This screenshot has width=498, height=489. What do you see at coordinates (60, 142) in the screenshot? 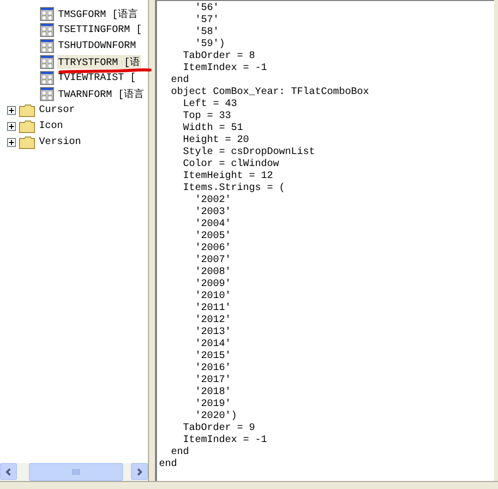
I see `tree-item: Version` at bounding box center [60, 142].